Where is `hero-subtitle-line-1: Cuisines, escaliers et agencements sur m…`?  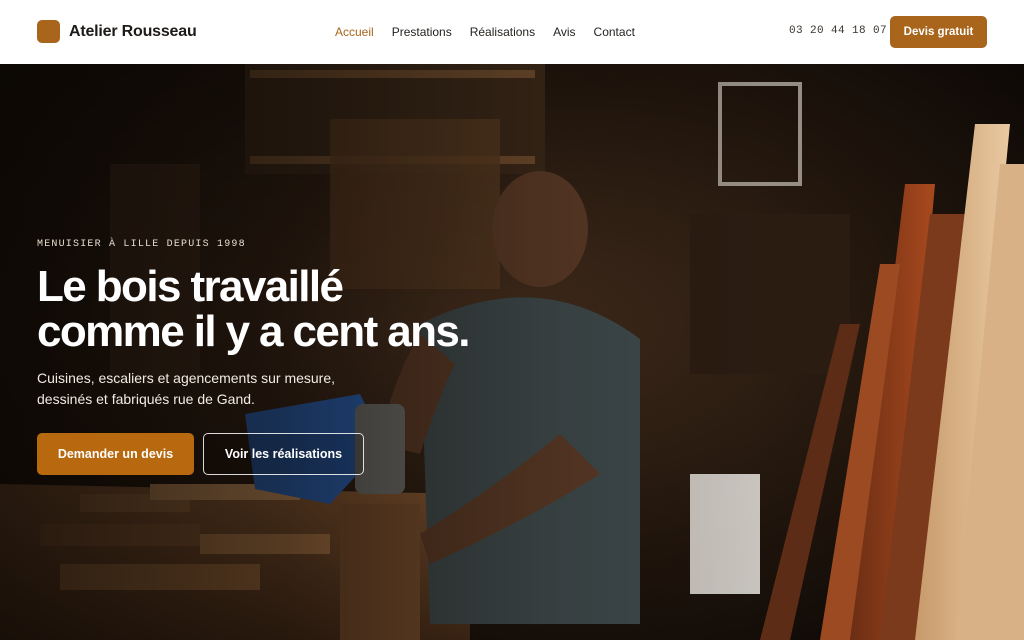
hero-subtitle-line-1: Cuisines, escaliers et agencements sur m… is located at coordinates (186, 378).